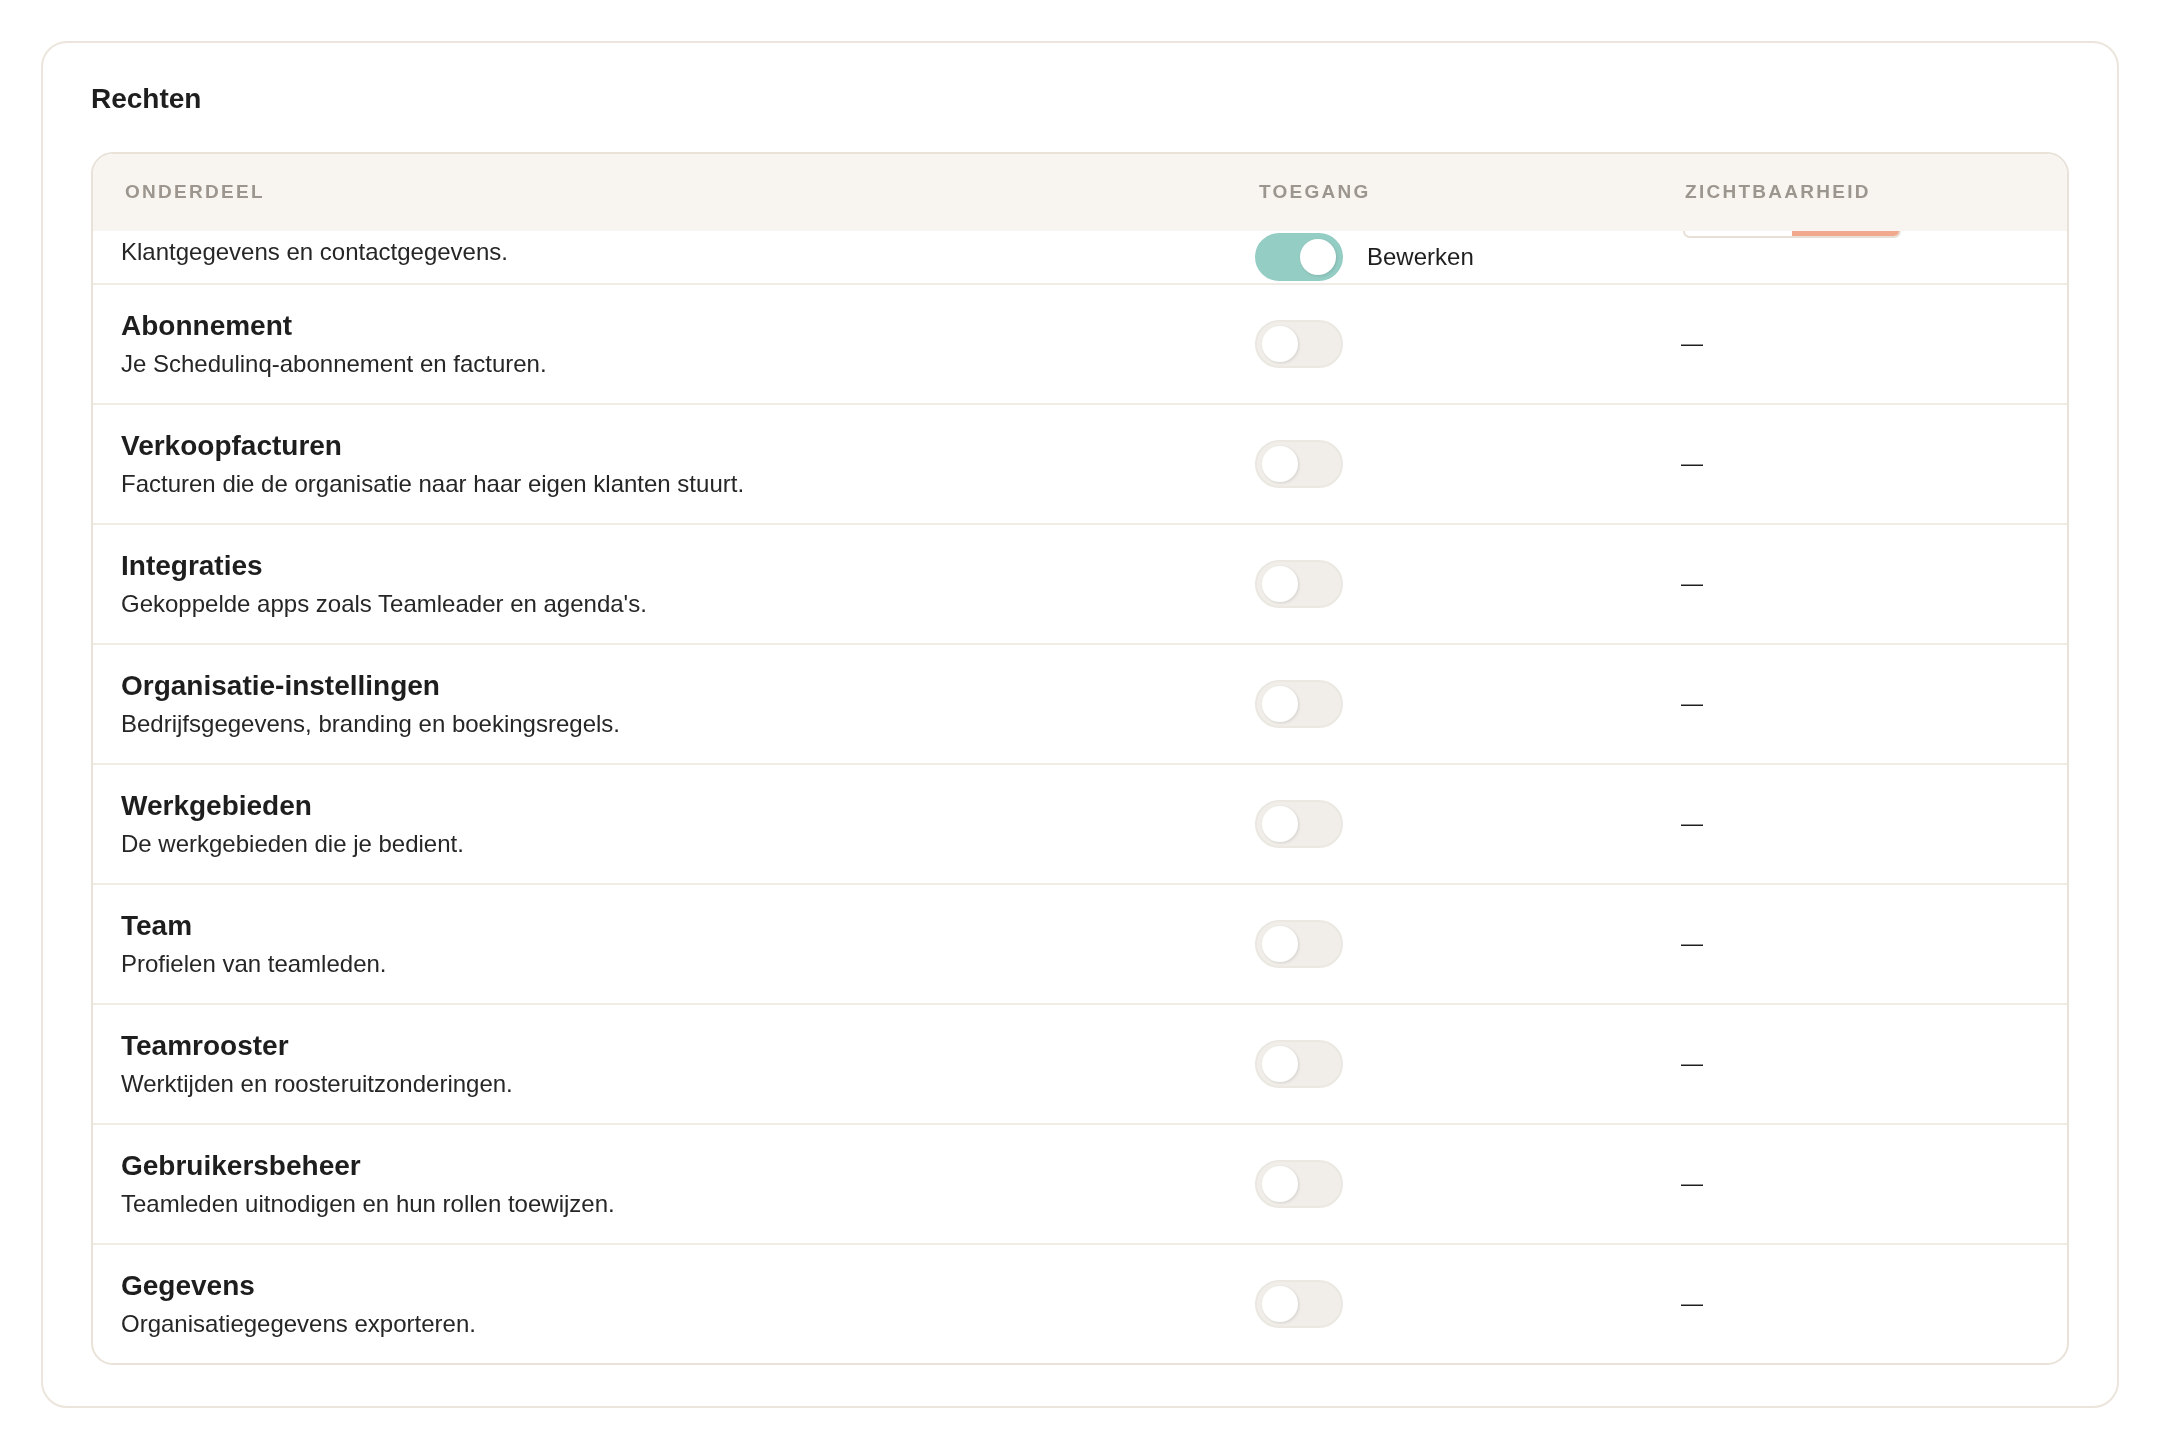 The height and width of the screenshot is (1448, 2160). I want to click on permission-description: Profielen van teamleden., so click(254, 964).